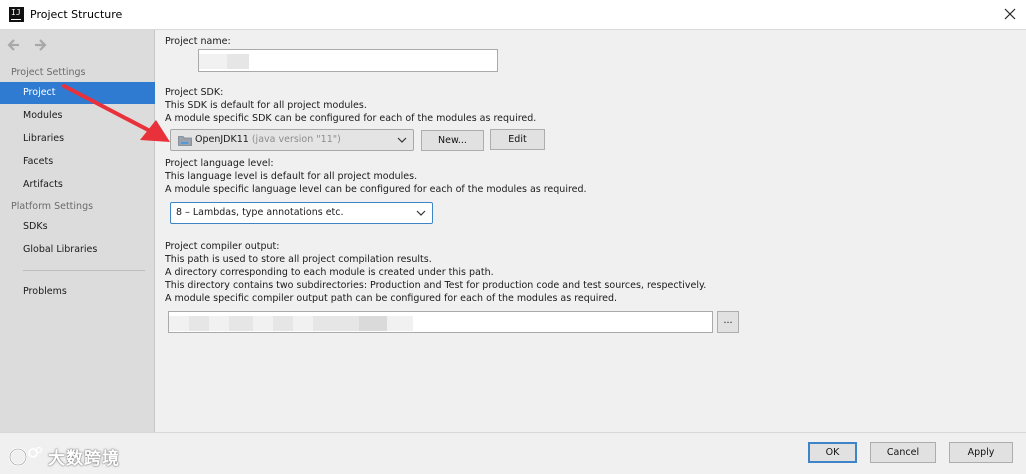  What do you see at coordinates (513, 15) in the screenshot?
I see `title-bar: IJ Project Structure` at bounding box center [513, 15].